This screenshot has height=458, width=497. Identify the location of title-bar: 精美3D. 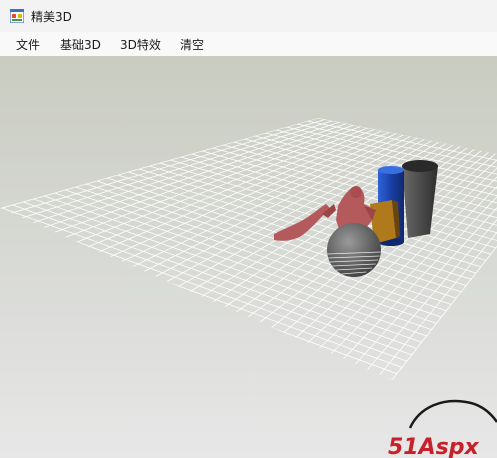
(248, 16).